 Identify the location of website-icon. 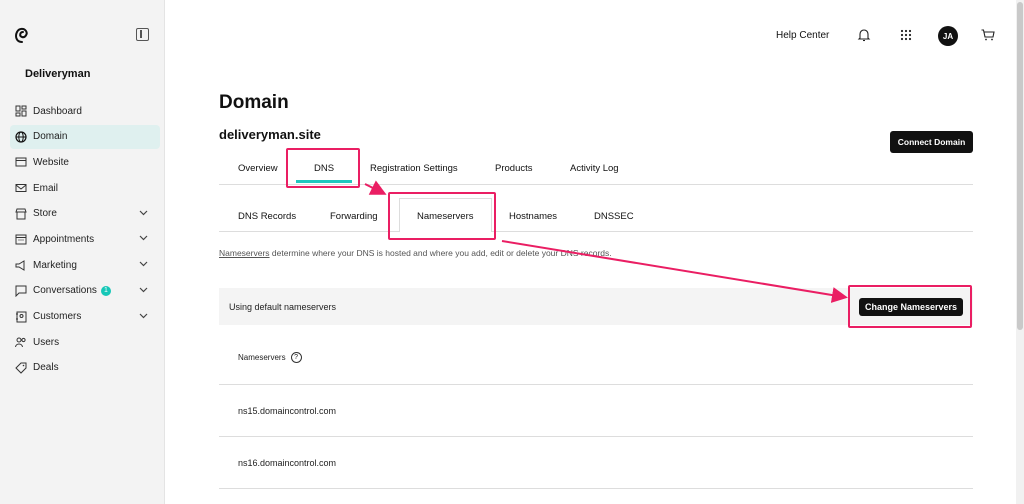
(20, 162).